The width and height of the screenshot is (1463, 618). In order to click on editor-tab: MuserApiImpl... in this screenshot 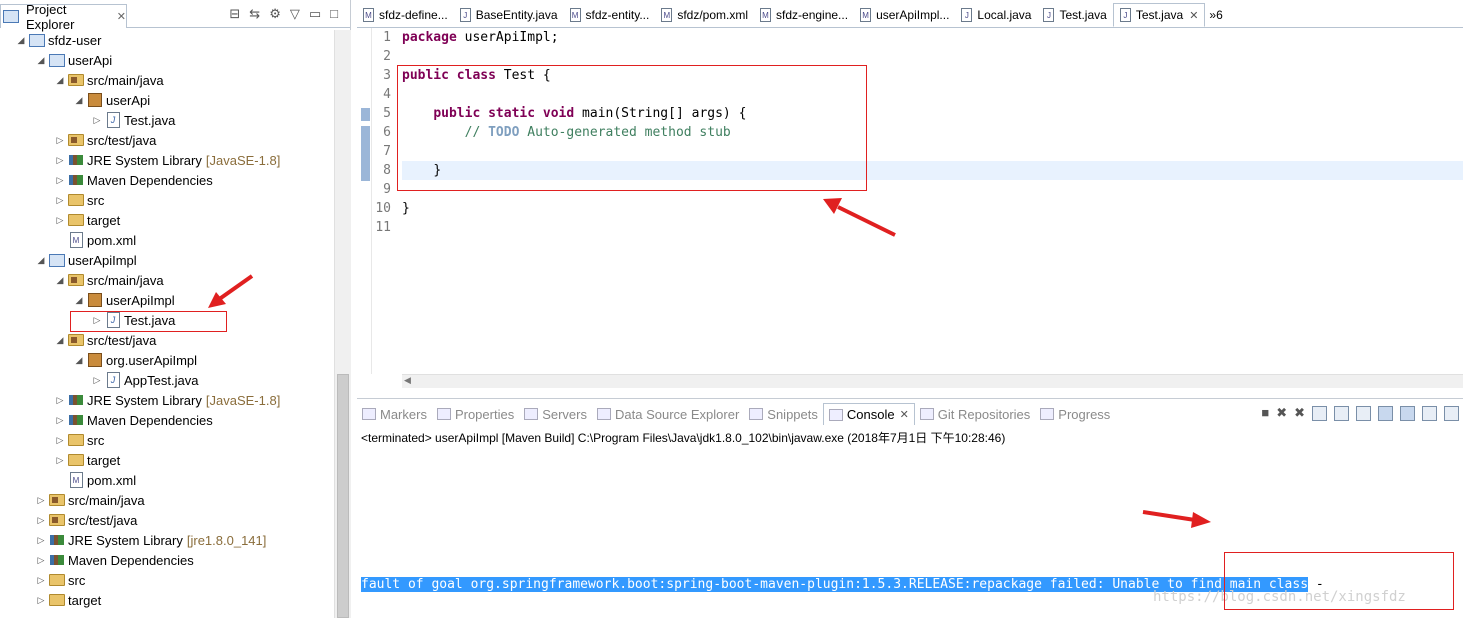, I will do `click(904, 15)`.